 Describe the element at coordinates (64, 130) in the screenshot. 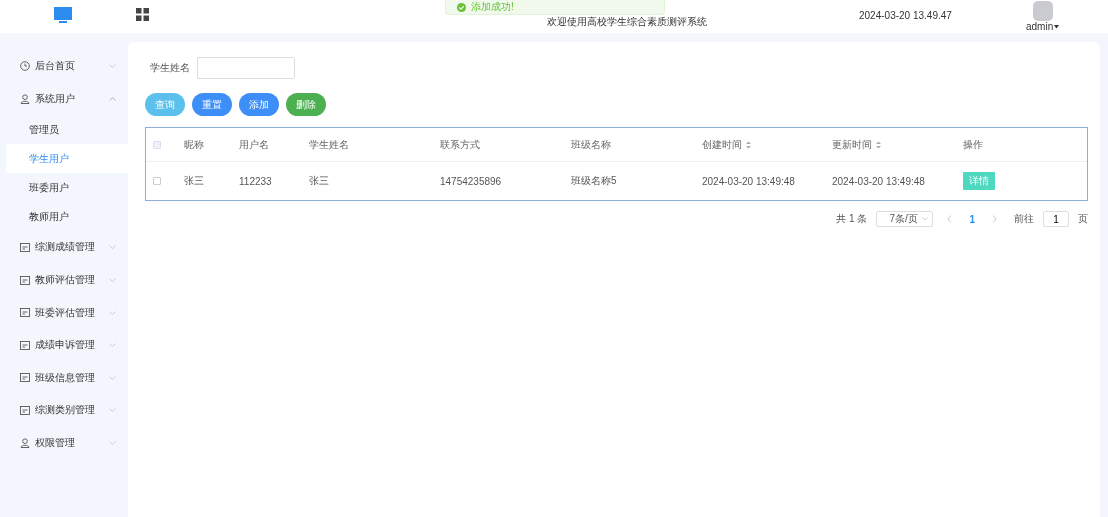

I see `submenu-item: 管理员` at that location.